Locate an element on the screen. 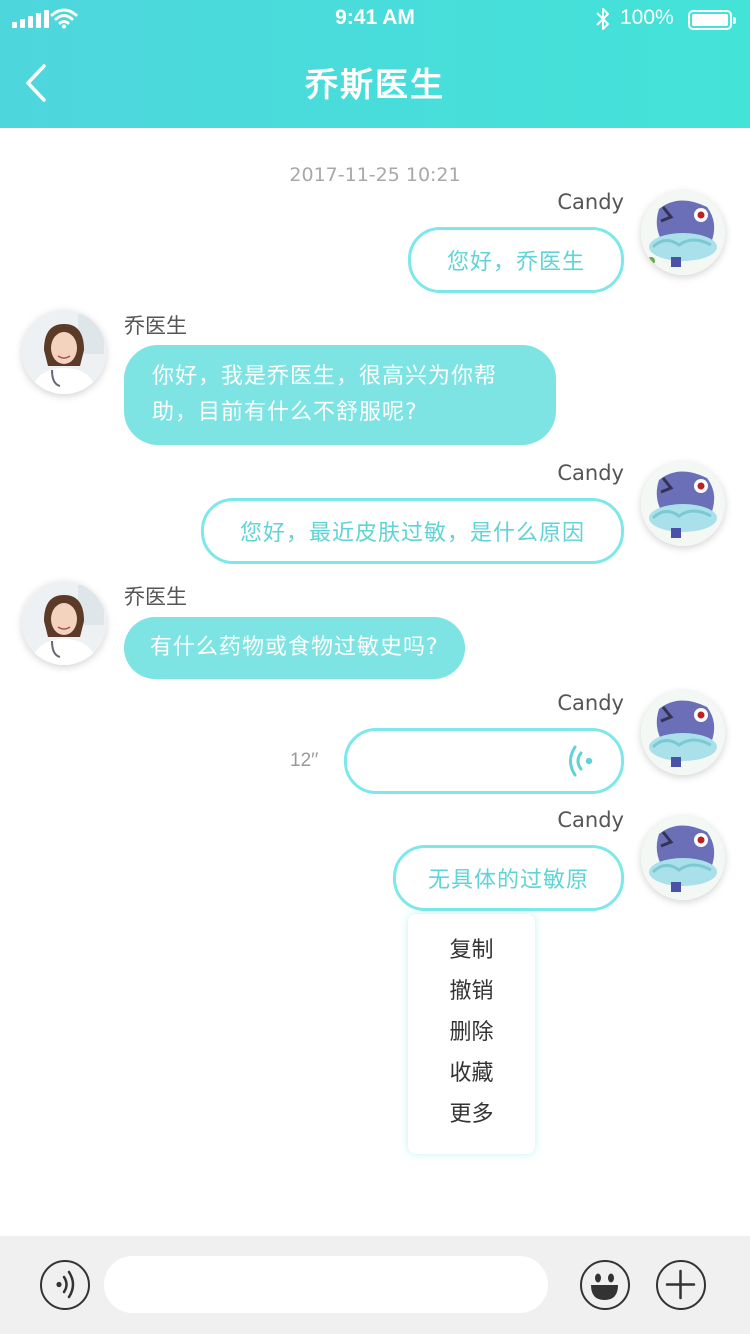 Image resolution: width=750 pixels, height=1334 pixels. battery-percentage: 100% is located at coordinates (647, 17).